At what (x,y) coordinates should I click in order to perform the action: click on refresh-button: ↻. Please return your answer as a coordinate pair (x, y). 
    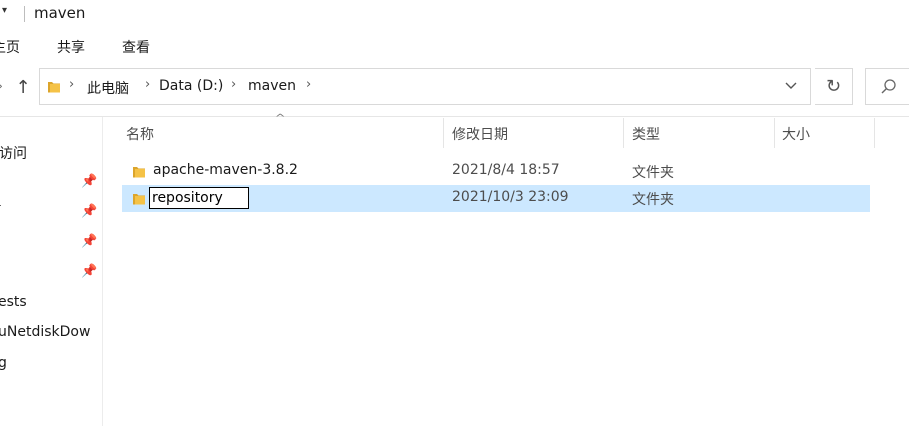
    Looking at the image, I should click on (834, 86).